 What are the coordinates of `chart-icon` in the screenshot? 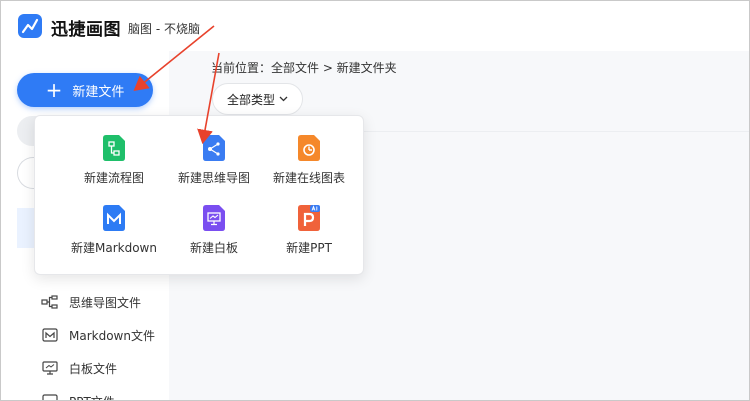 It's located at (309, 148).